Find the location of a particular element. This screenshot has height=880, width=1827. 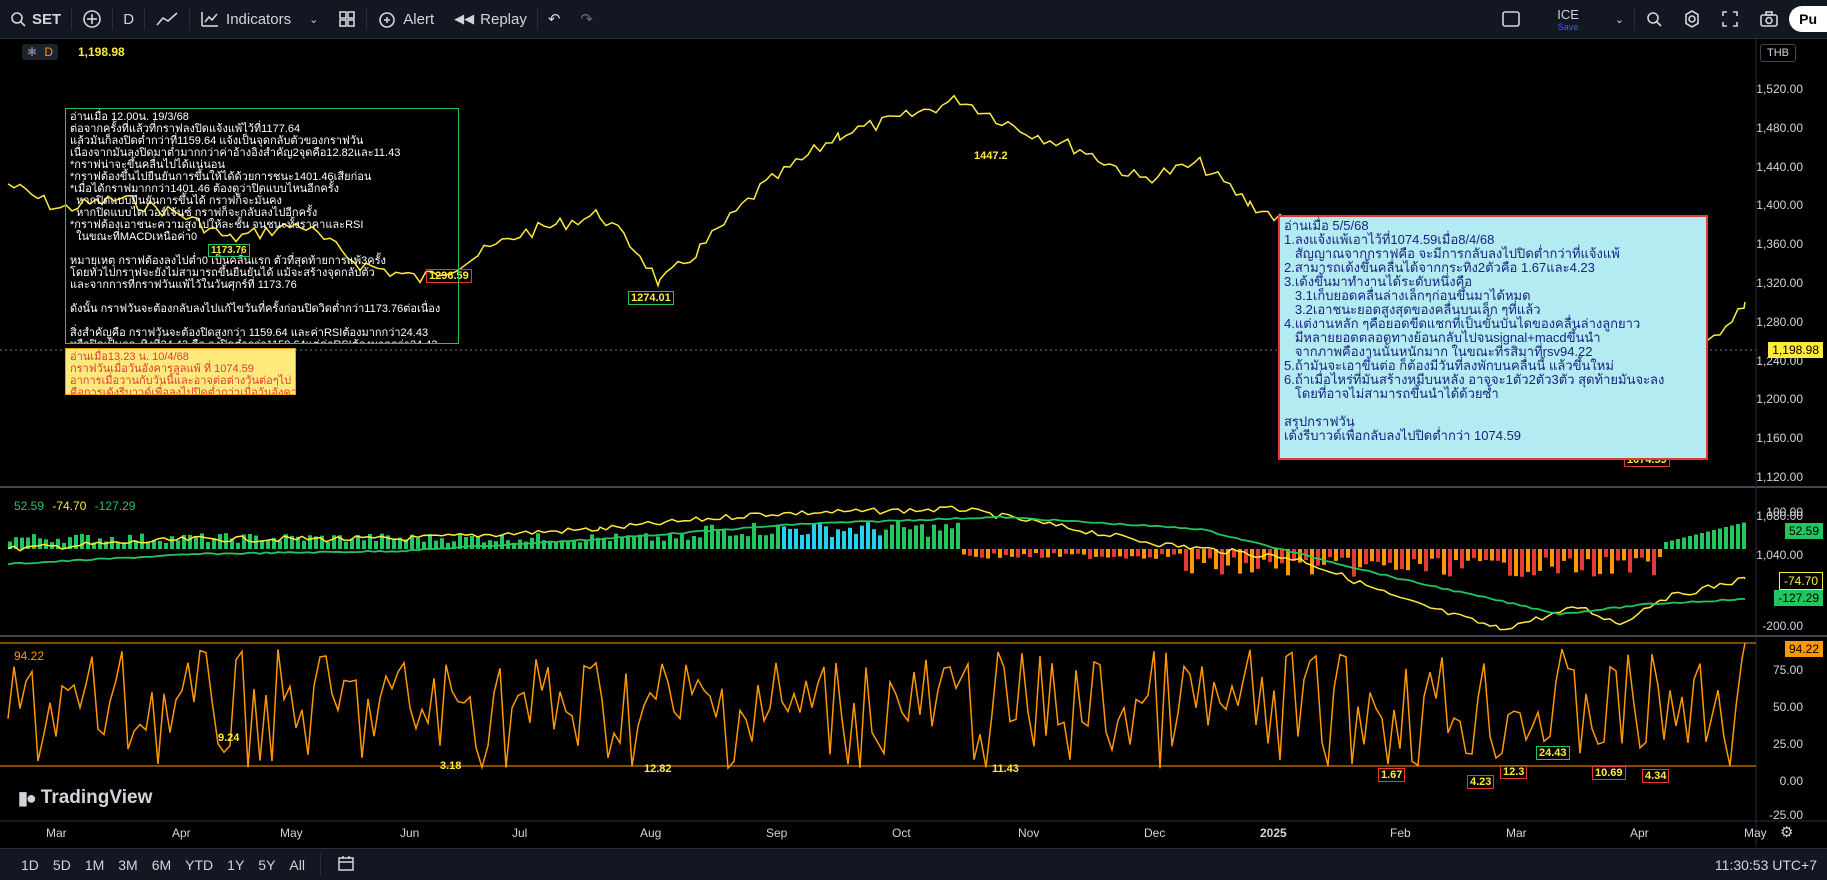

time-axis-label: Oct is located at coordinates (901, 833).